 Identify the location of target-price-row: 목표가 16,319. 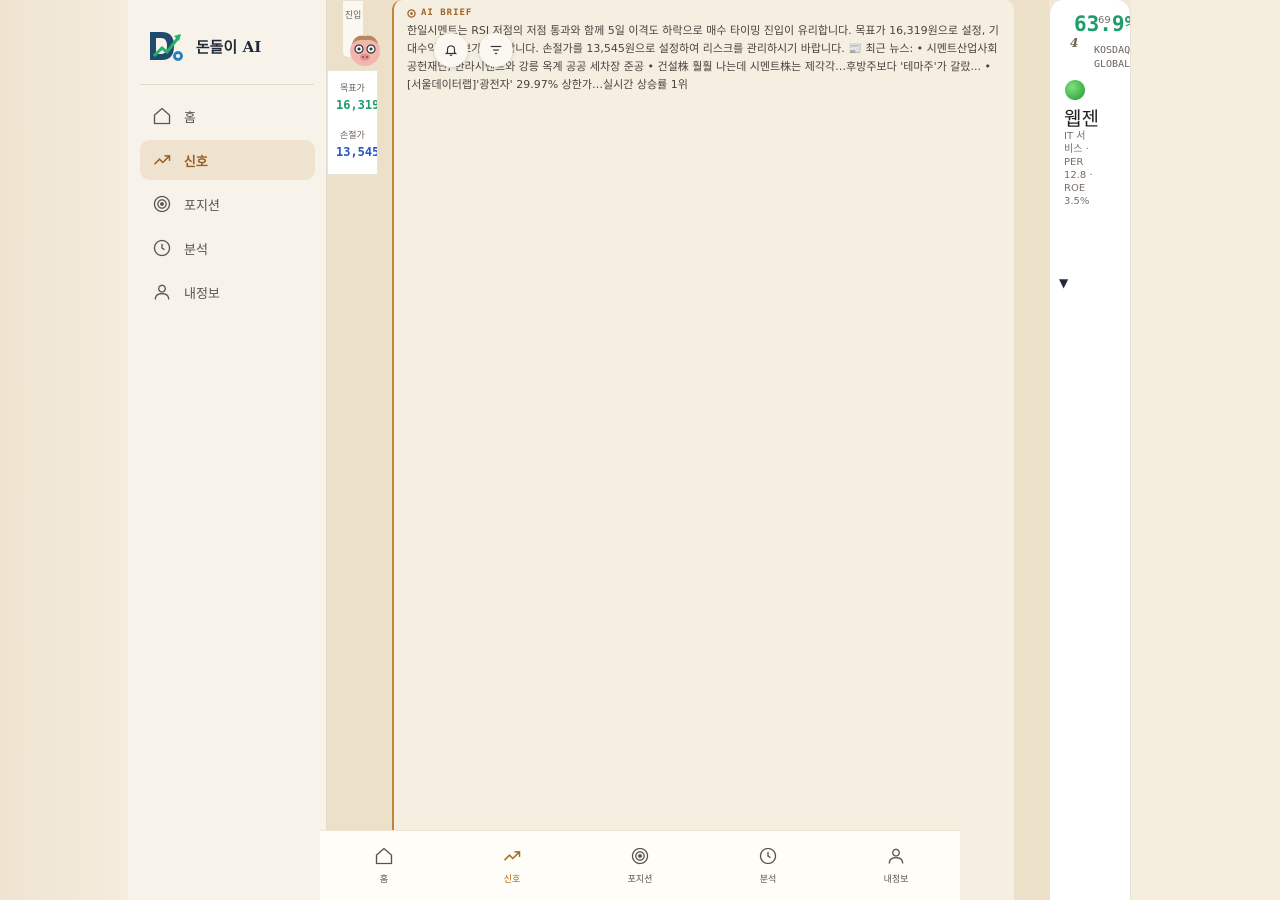
(352, 91).